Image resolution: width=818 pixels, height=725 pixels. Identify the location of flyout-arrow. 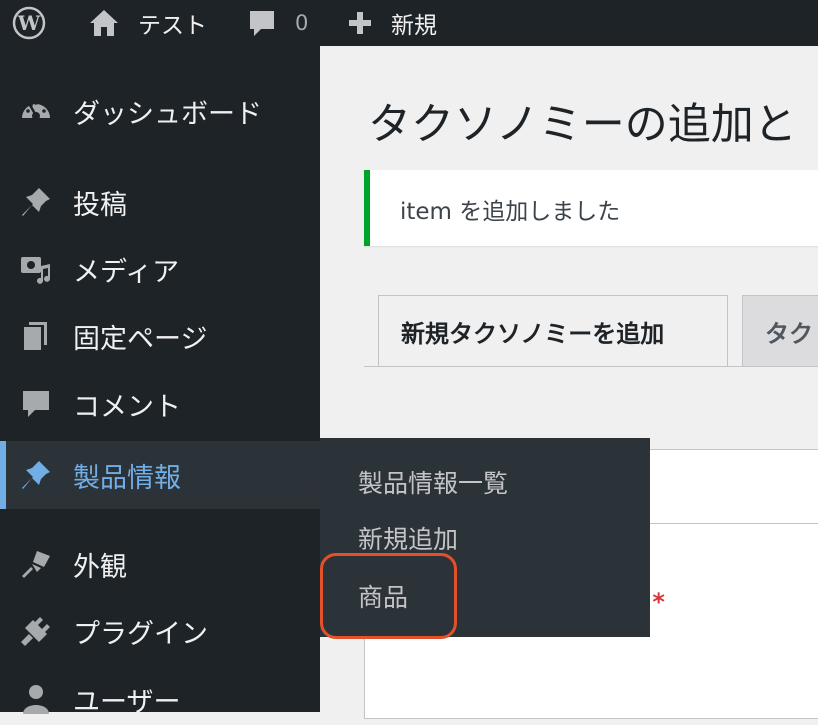
(313, 475).